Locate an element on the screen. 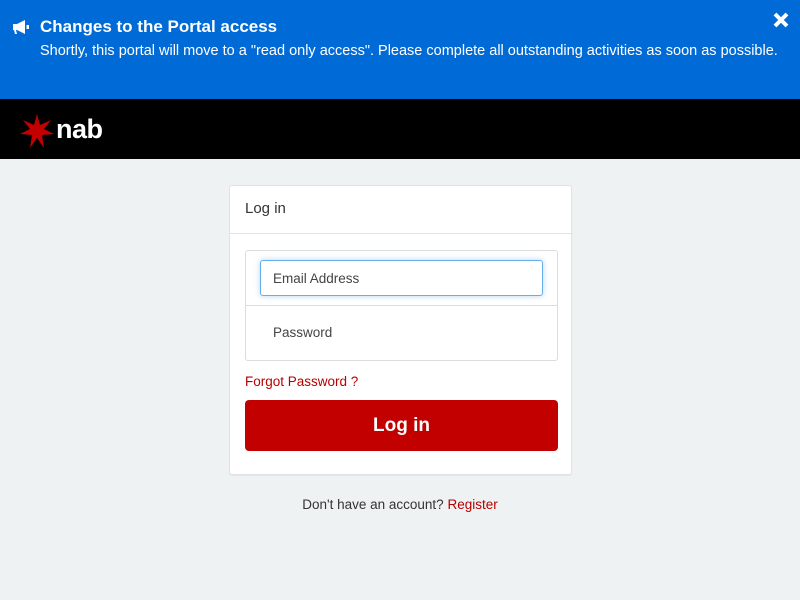  megaphone-icon is located at coordinates (21, 27).